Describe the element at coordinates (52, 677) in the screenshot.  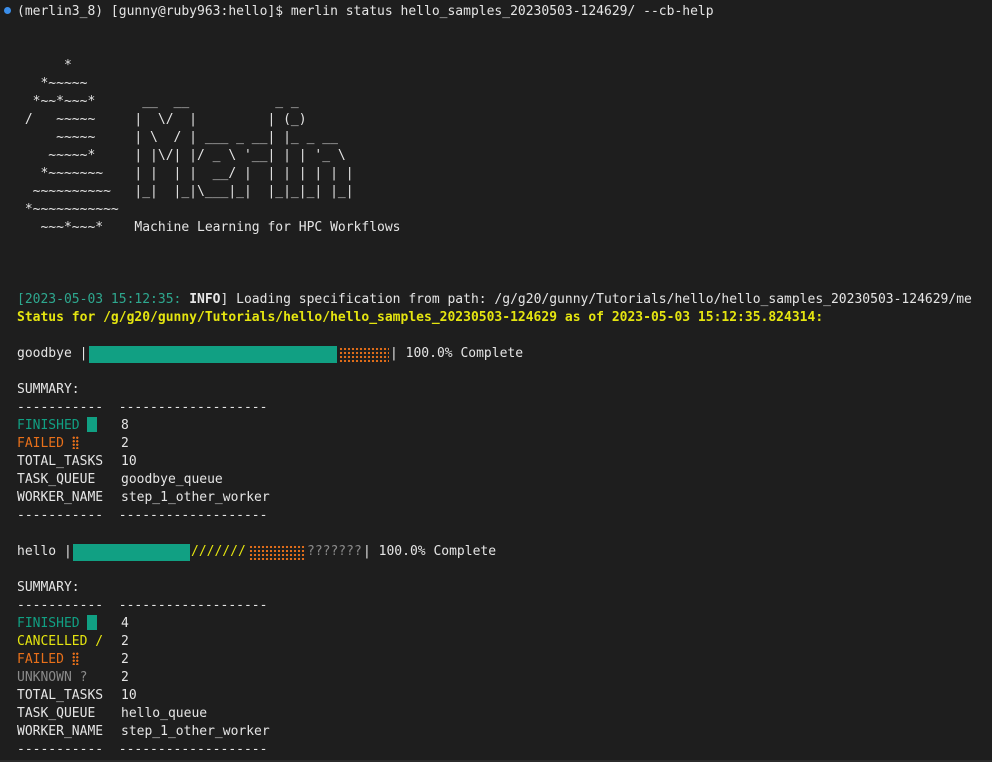
I see `summary-row-unknown: UNKNOWN ?` at that location.